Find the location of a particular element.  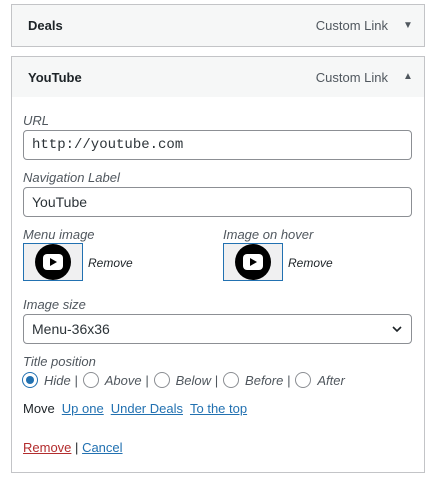

url-field: http://youtube.com is located at coordinates (217, 145).